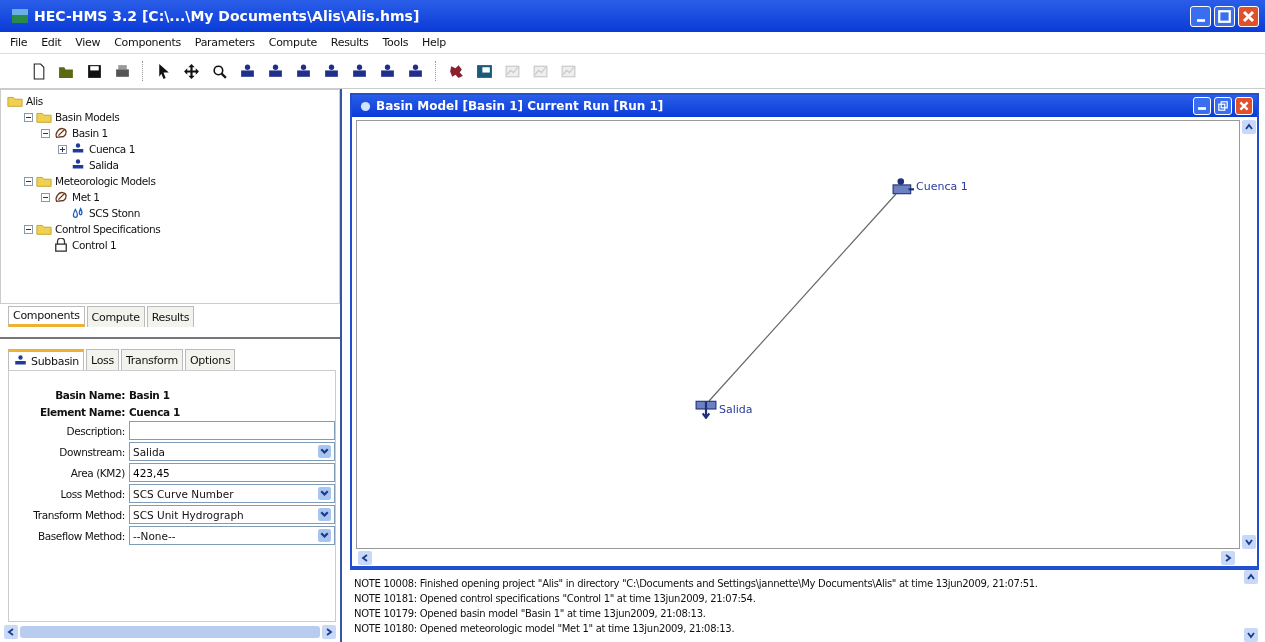 Image resolution: width=1265 pixels, height=642 pixels. I want to click on restore-icon, so click(1223, 106).